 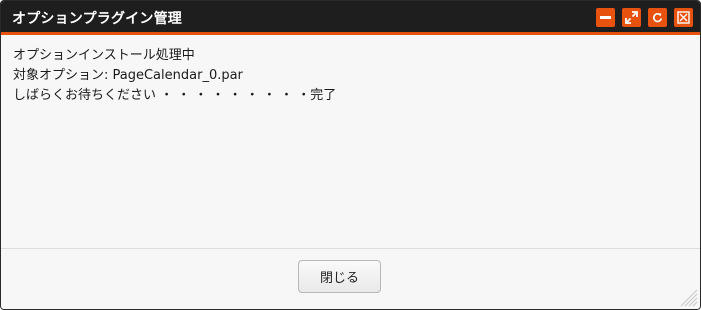 I want to click on close-window-button, so click(x=683, y=17).